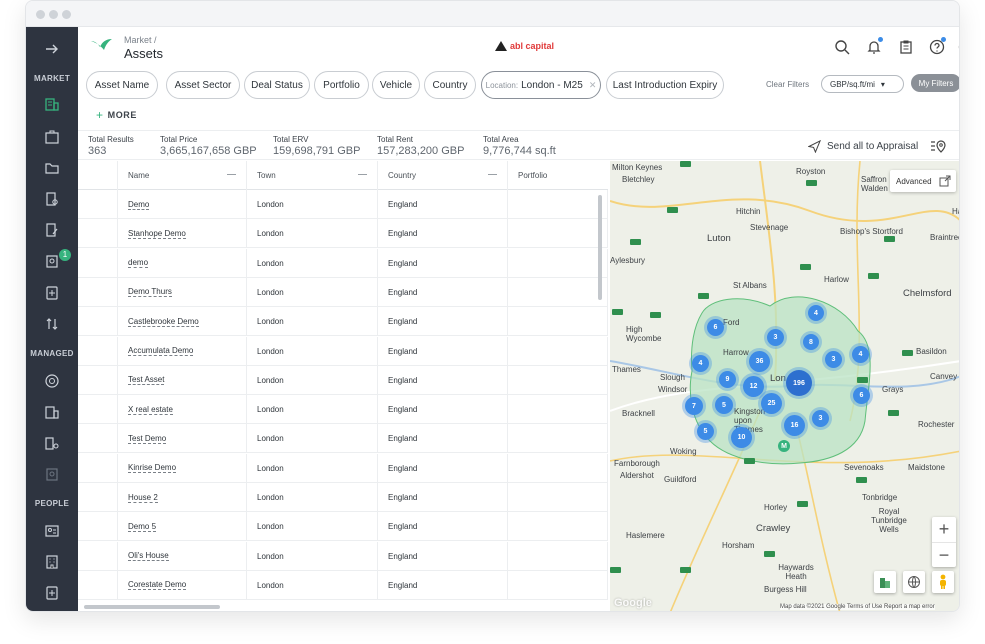 The width and height of the screenshot is (985, 644). What do you see at coordinates (138, 263) in the screenshot?
I see `asset-name-link-text: demo` at bounding box center [138, 263].